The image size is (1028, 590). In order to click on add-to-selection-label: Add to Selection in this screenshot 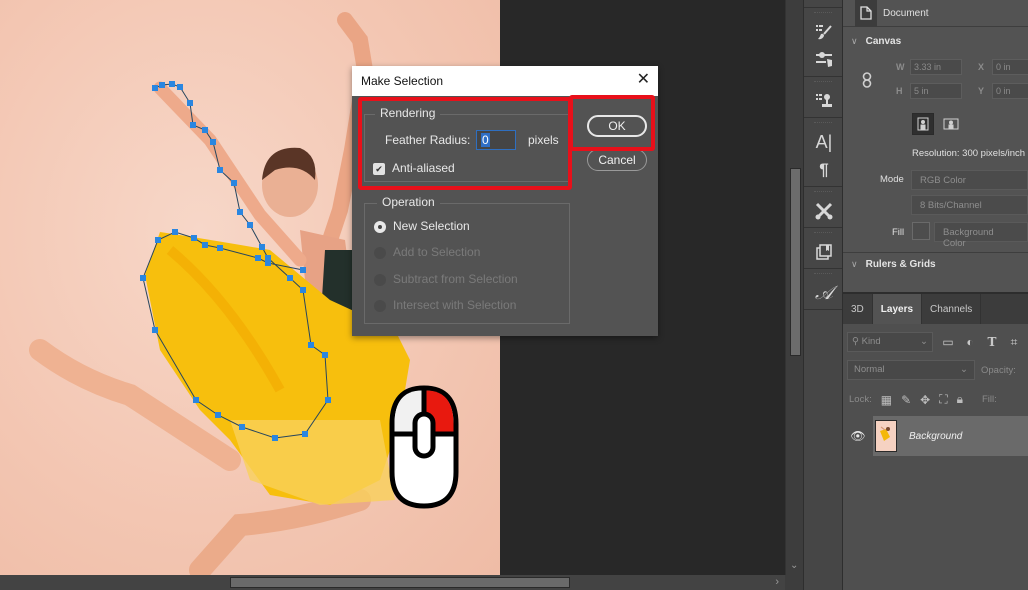, I will do `click(437, 252)`.